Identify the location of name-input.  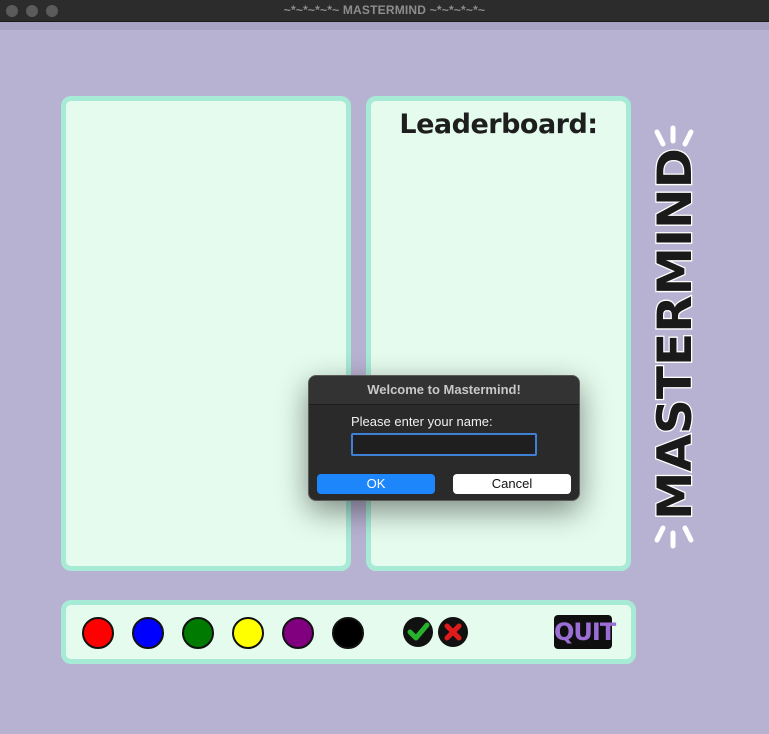
(444, 444).